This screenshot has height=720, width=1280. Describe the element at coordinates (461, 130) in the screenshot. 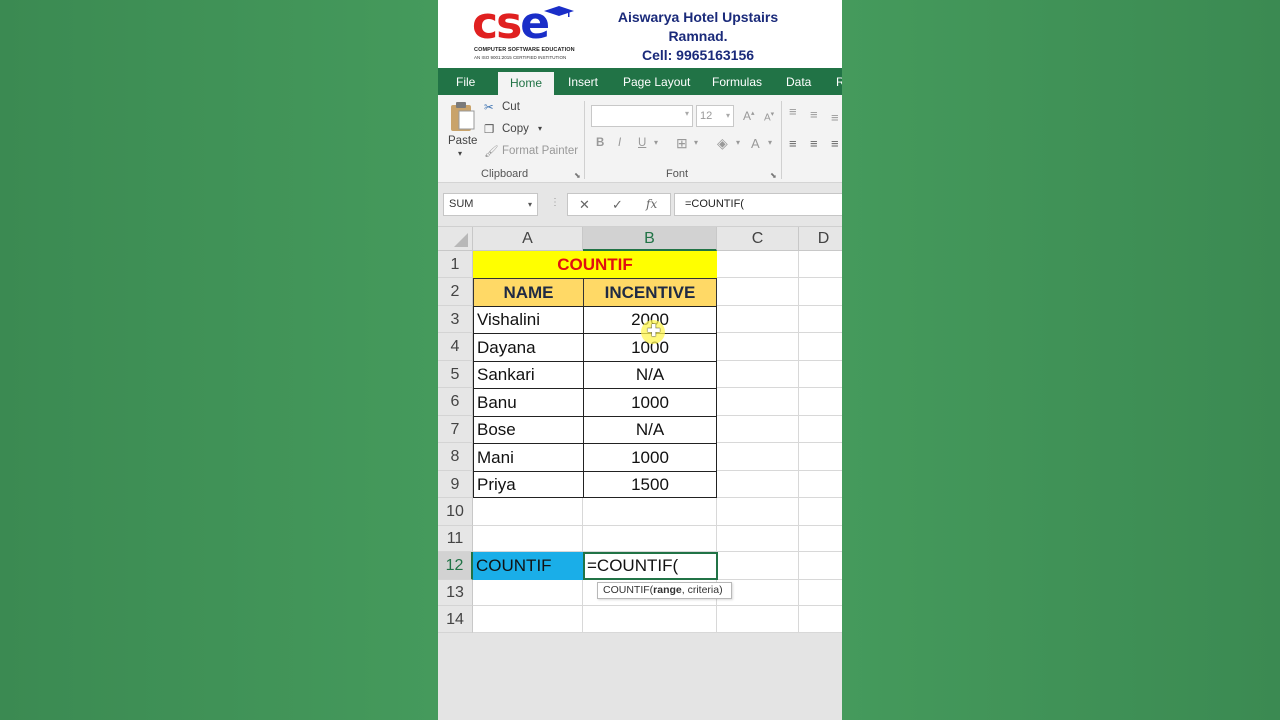

I see `paste-button: Paste ▾` at that location.